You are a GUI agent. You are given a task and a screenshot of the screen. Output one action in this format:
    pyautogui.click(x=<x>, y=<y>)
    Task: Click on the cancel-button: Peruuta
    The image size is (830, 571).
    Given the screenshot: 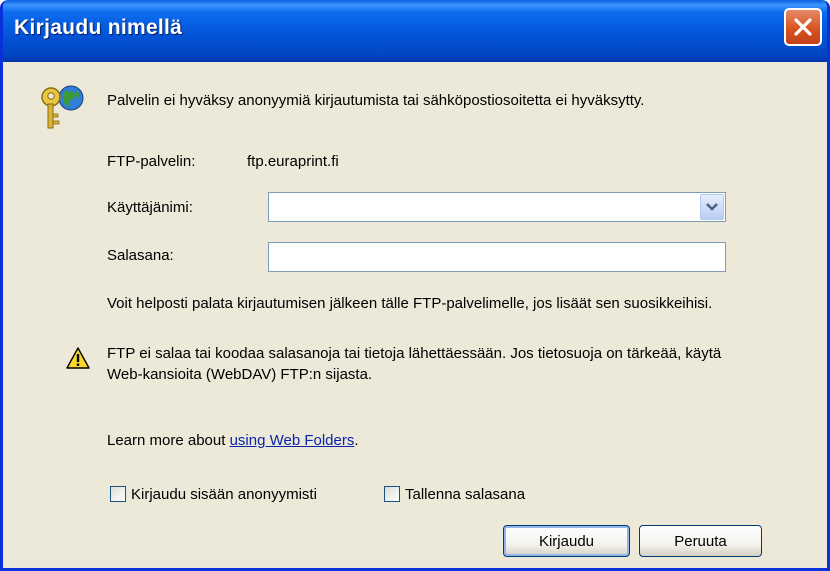 What is the action you would take?
    pyautogui.click(x=700, y=541)
    